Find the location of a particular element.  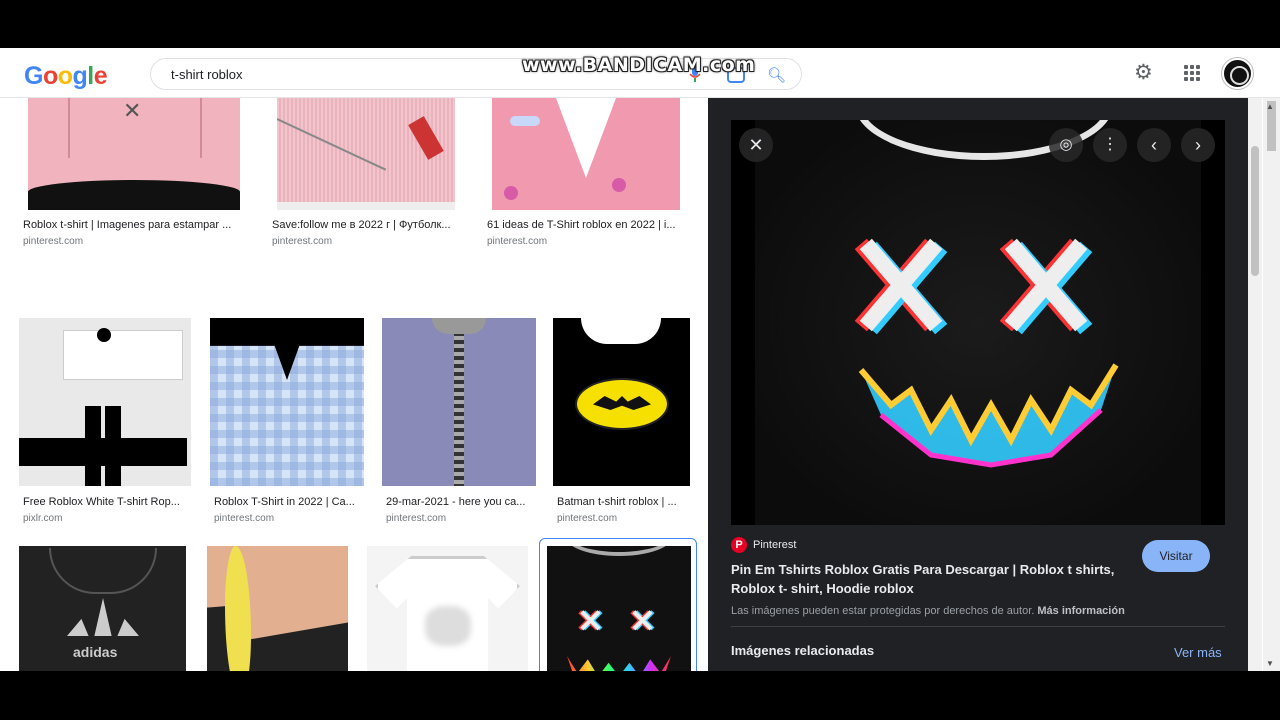

image-result: adidas is located at coordinates (102, 608).